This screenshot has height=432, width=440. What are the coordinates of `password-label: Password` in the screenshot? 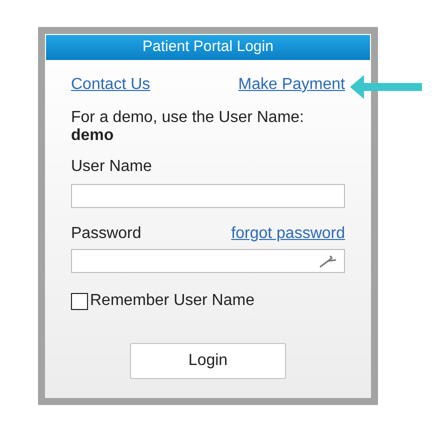 It's located at (106, 234).